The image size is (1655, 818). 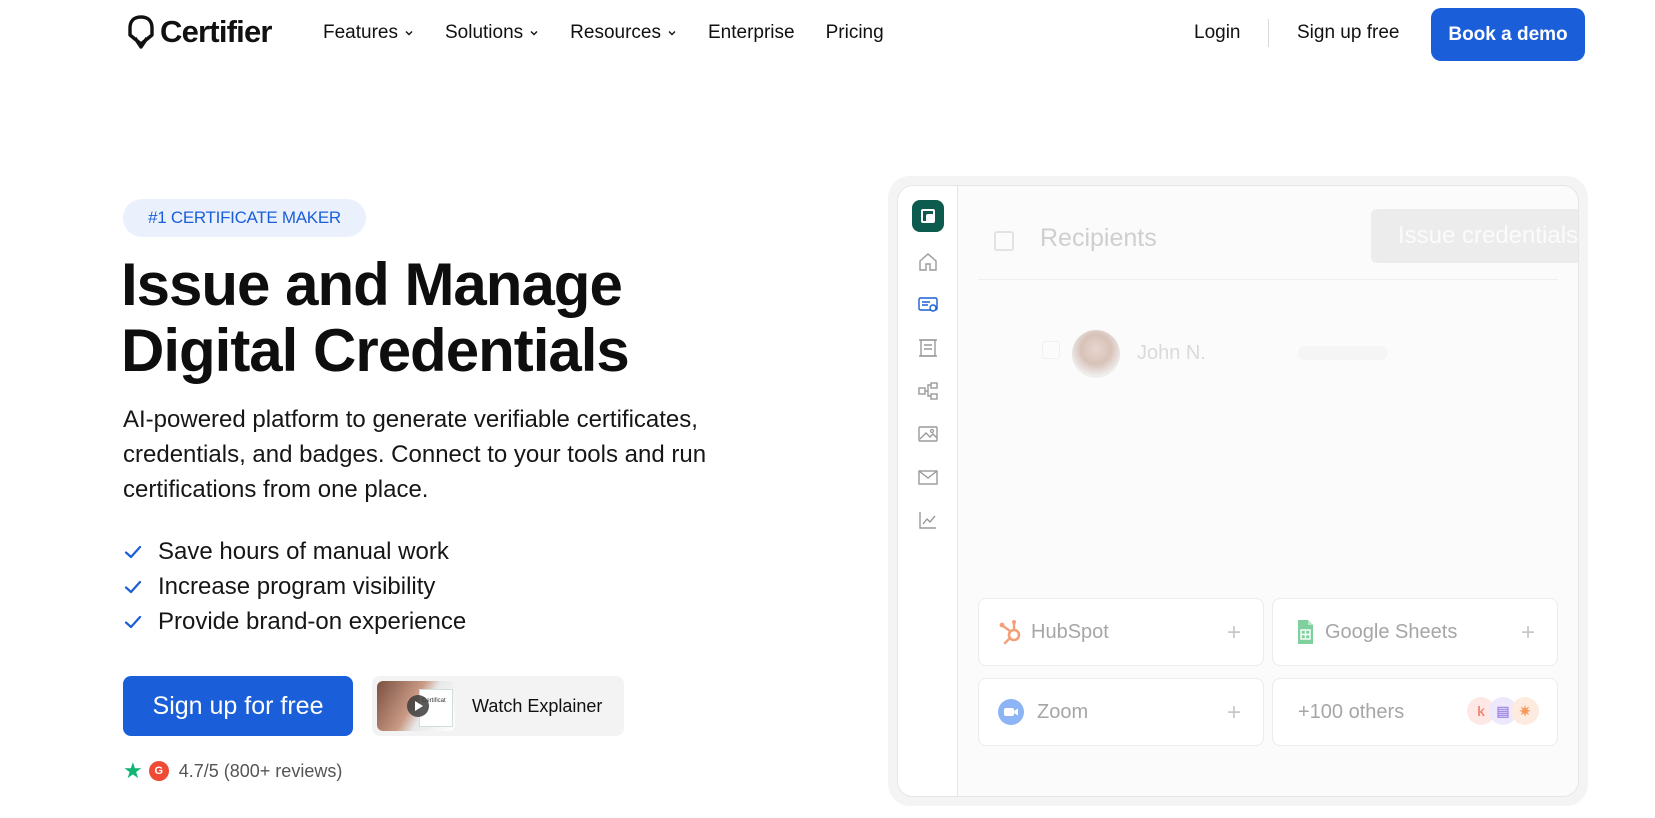 I want to click on integration-label: Google Sheets, so click(x=1391, y=631).